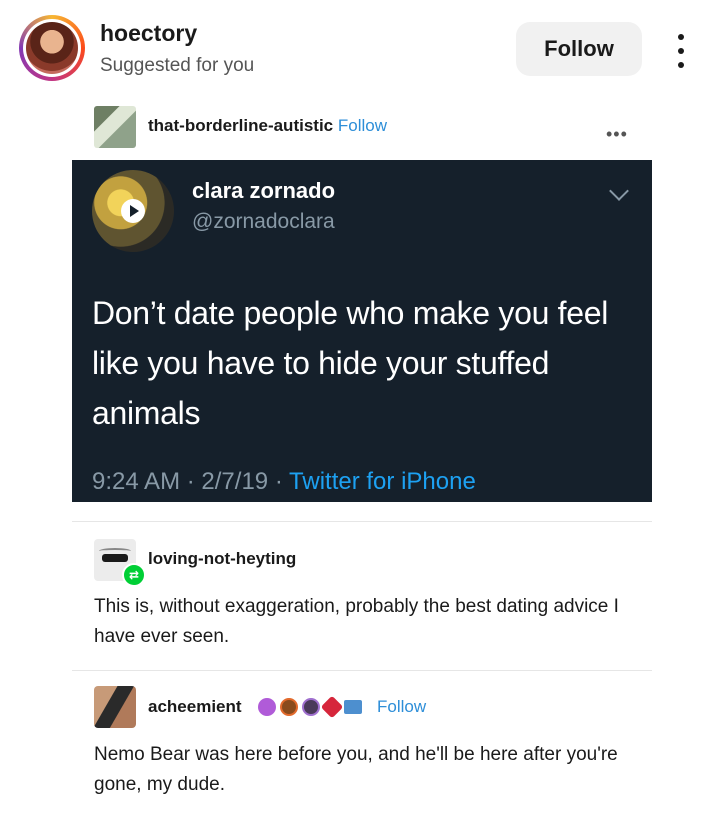  I want to click on tweet-time: 9:24 AM, so click(136, 481).